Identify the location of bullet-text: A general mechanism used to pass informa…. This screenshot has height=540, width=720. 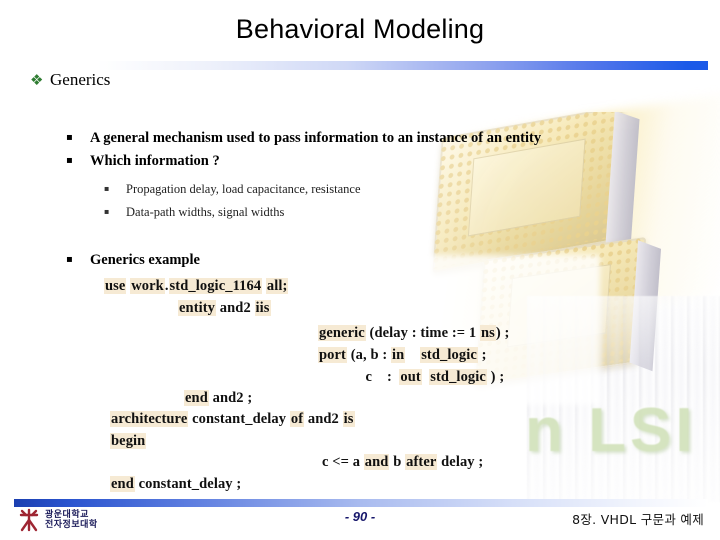
(316, 138).